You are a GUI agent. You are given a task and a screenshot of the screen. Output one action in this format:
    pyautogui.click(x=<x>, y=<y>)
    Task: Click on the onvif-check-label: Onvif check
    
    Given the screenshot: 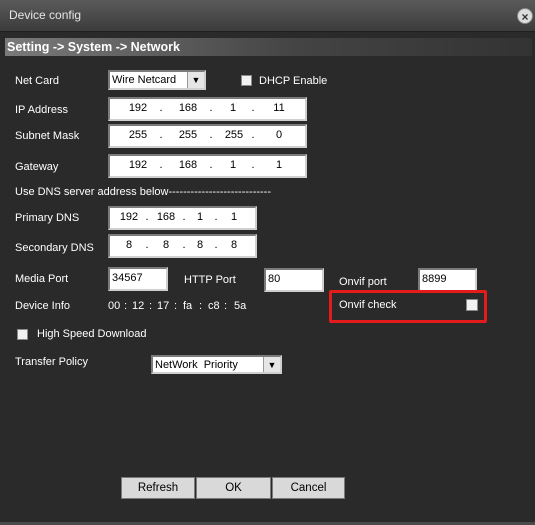 What is the action you would take?
    pyautogui.click(x=368, y=305)
    